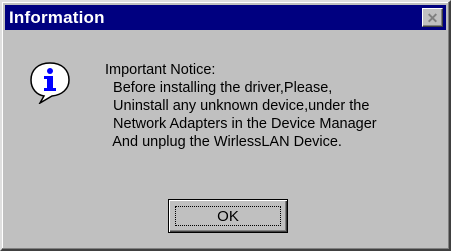 The height and width of the screenshot is (251, 451). I want to click on close-button: ✕, so click(432, 17).